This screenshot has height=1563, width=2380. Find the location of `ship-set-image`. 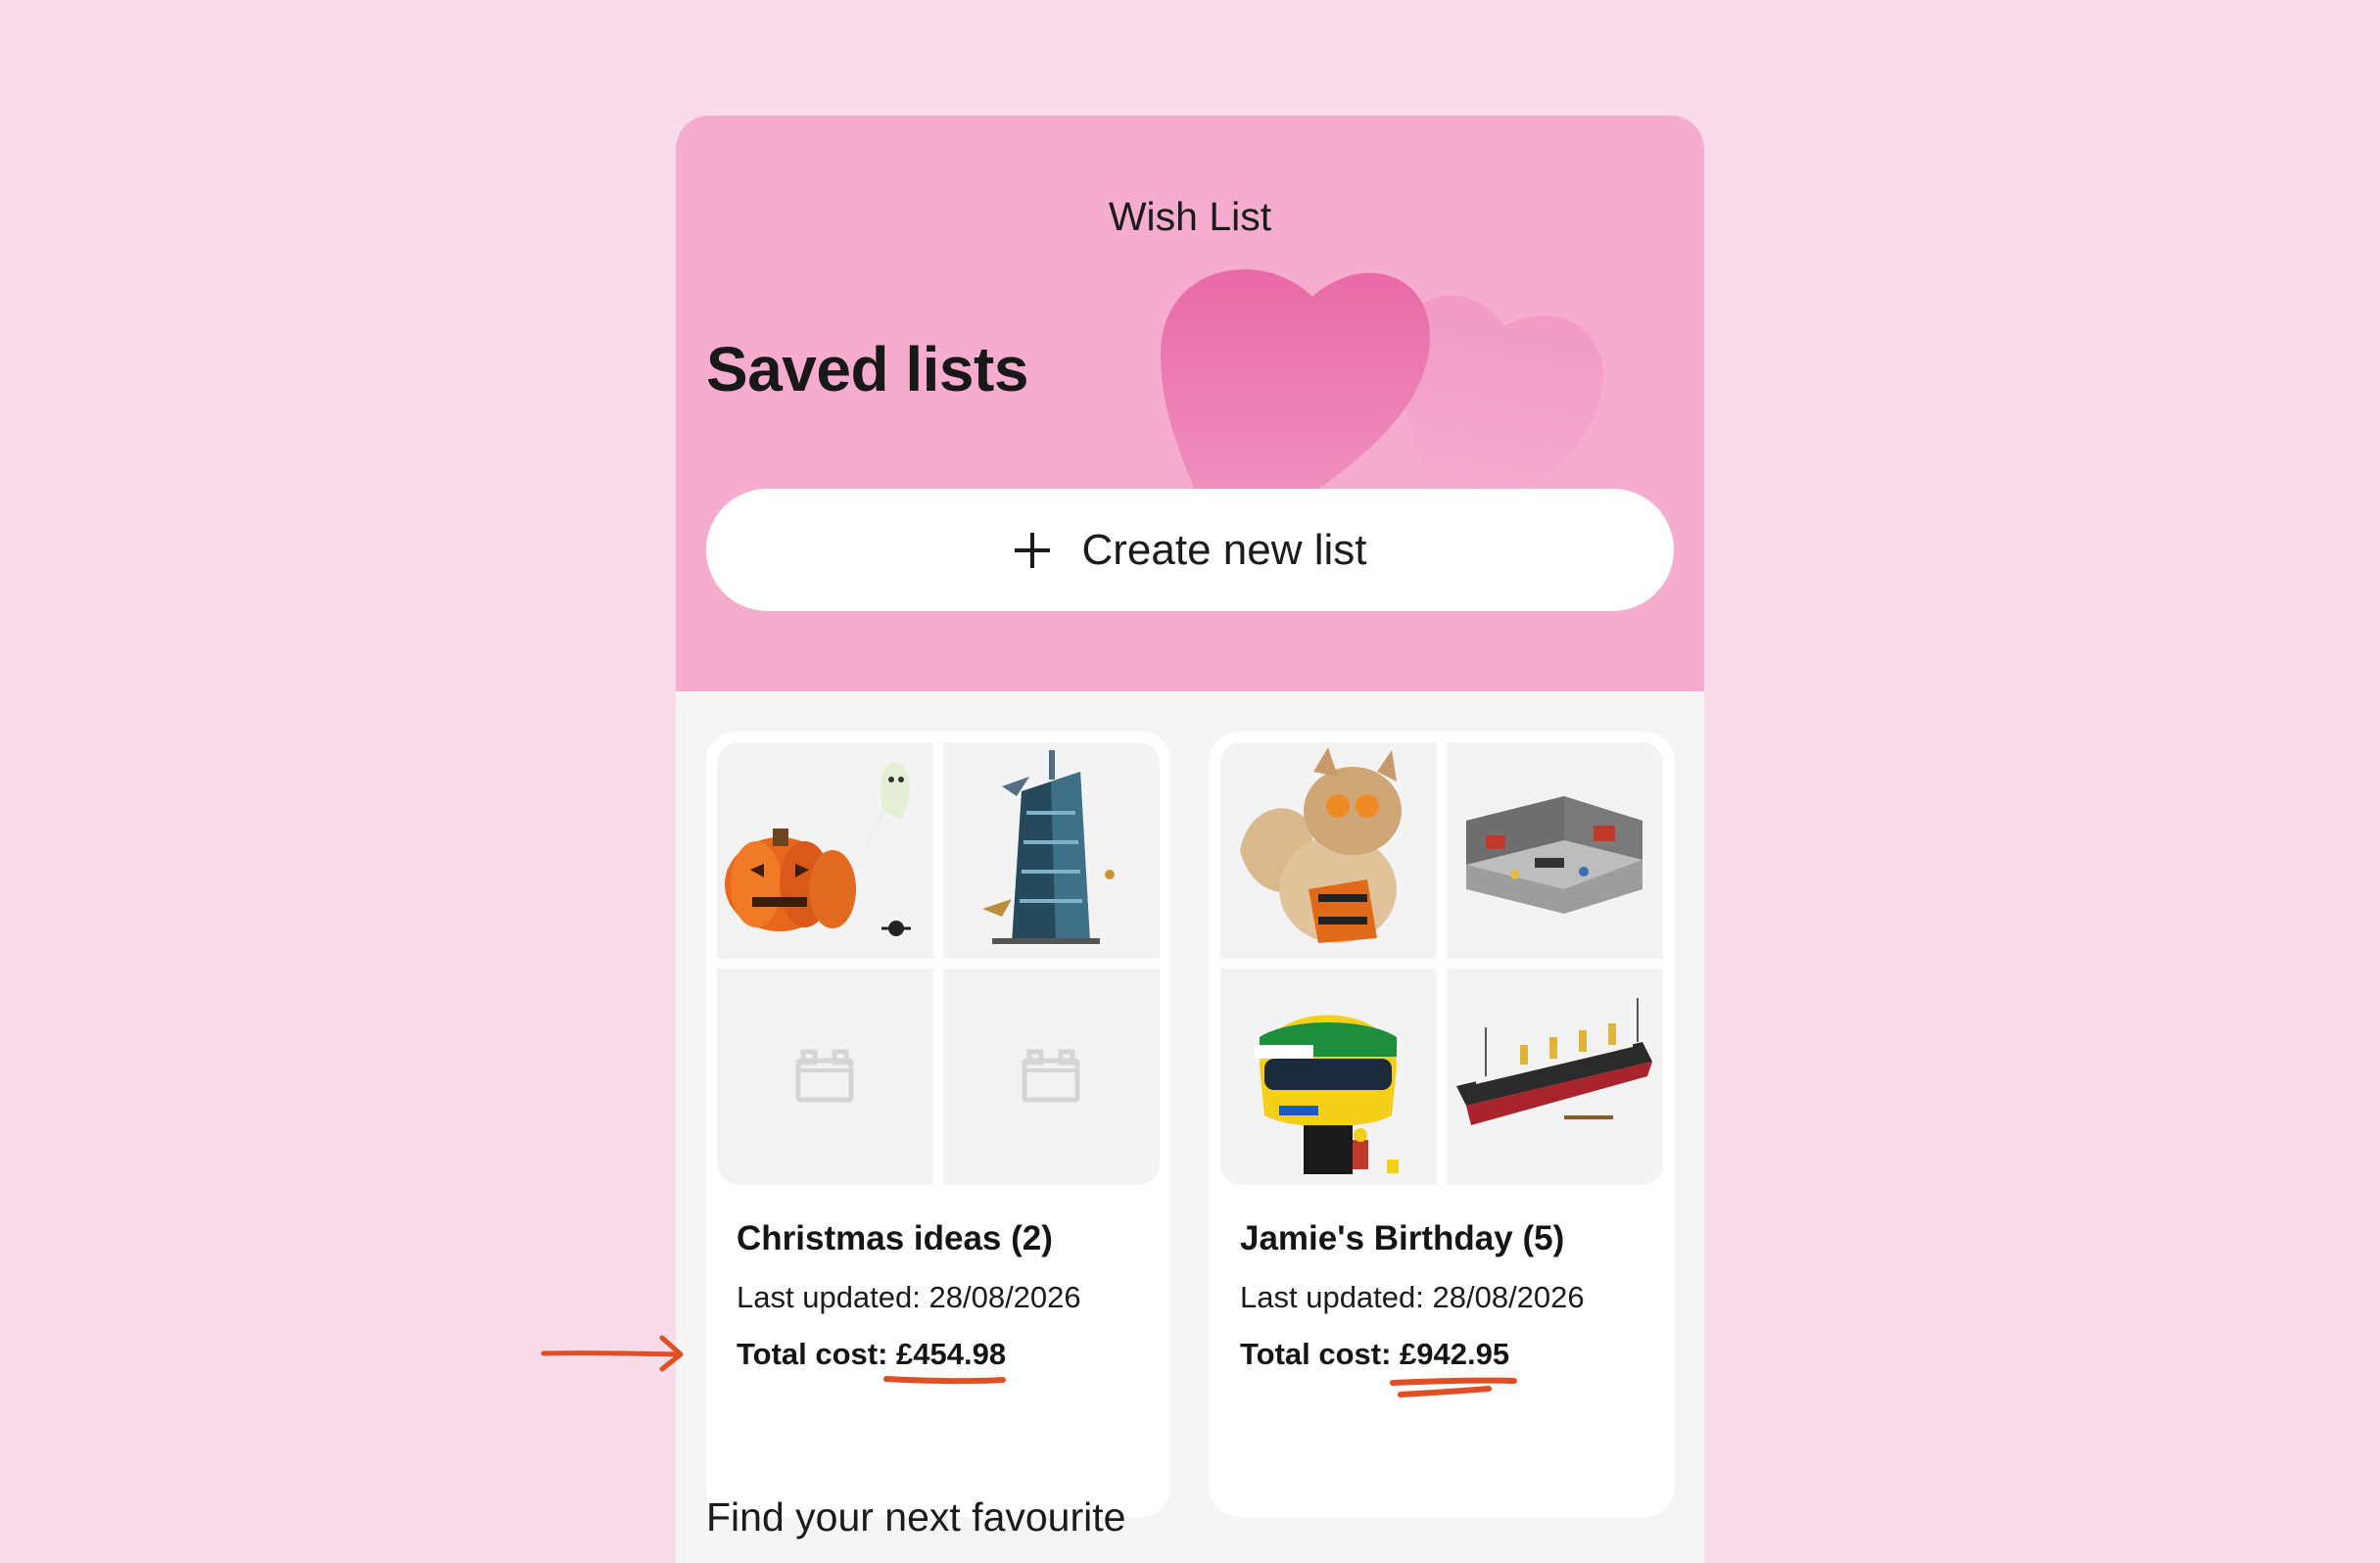

ship-set-image is located at coordinates (1555, 1077).